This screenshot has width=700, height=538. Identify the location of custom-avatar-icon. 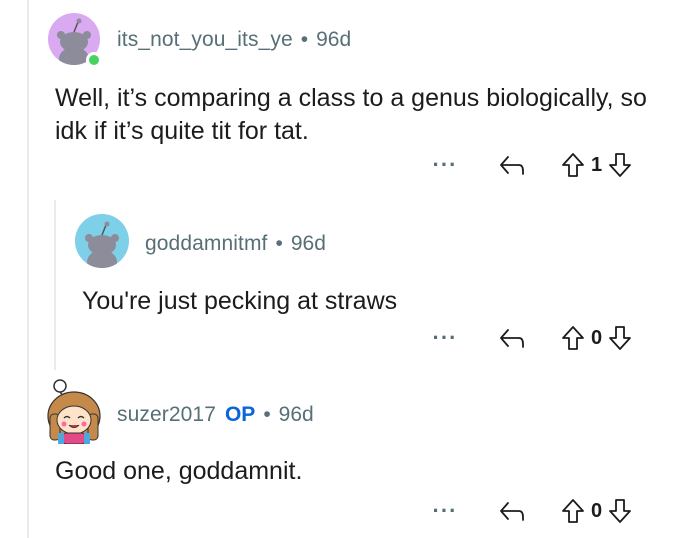
(74, 411).